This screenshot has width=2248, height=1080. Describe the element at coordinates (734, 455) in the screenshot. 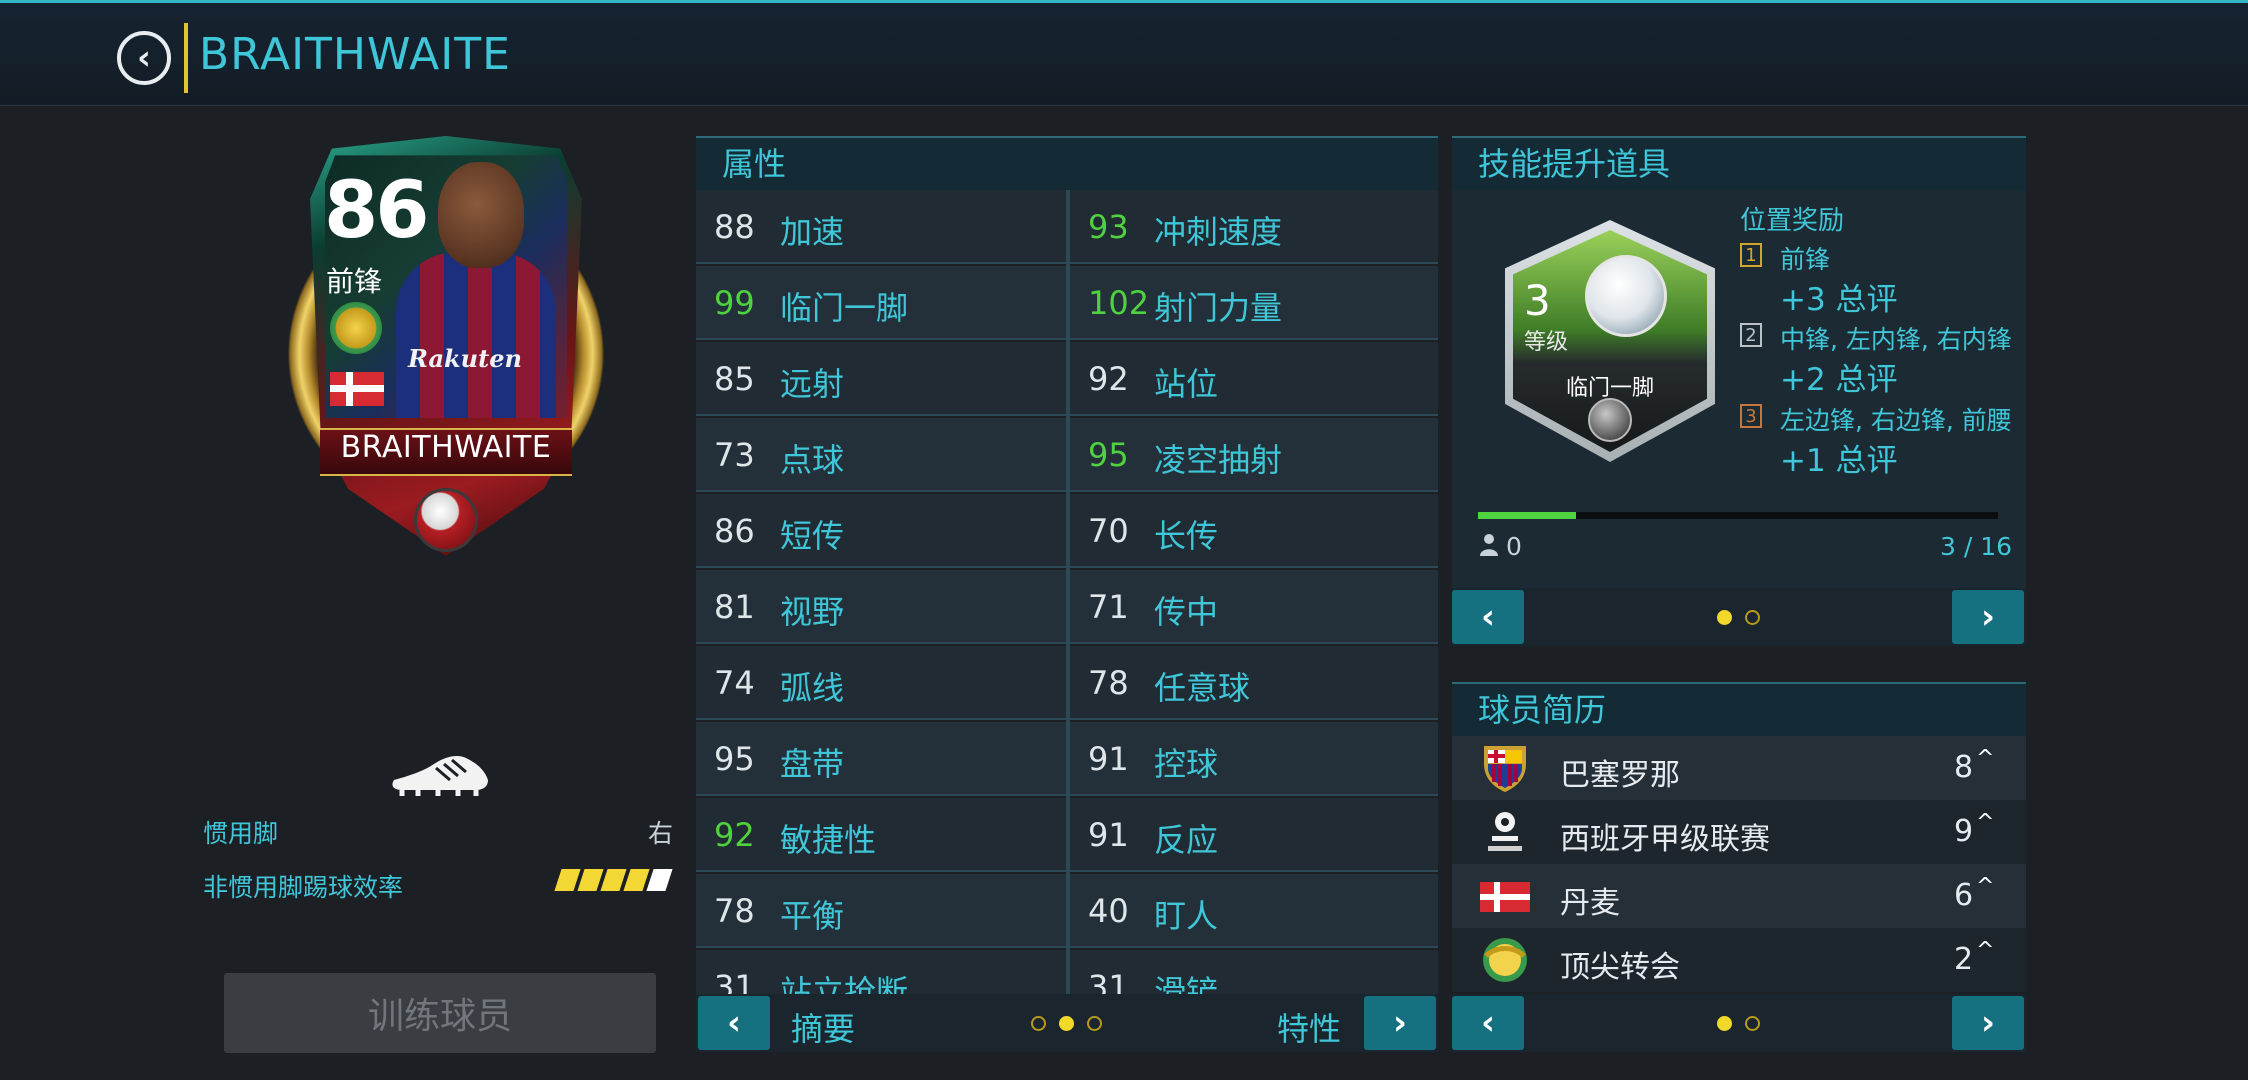

I see `attribute-value: 73` at that location.